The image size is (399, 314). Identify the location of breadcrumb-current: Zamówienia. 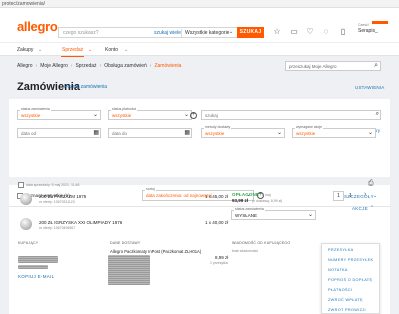
(168, 66).